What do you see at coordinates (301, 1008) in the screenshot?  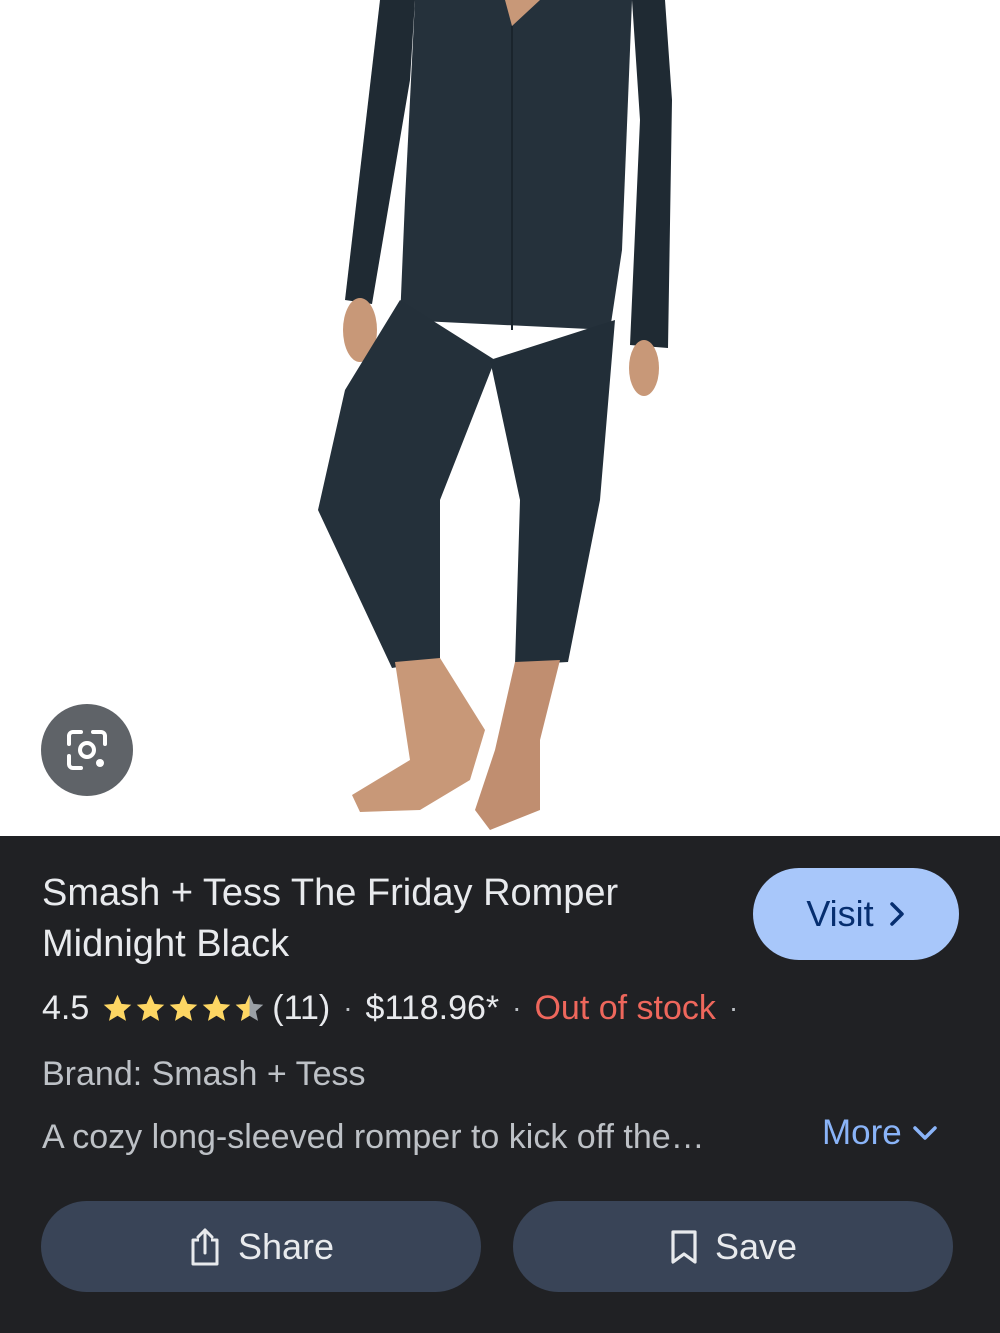 I see `review-count: (11)` at bounding box center [301, 1008].